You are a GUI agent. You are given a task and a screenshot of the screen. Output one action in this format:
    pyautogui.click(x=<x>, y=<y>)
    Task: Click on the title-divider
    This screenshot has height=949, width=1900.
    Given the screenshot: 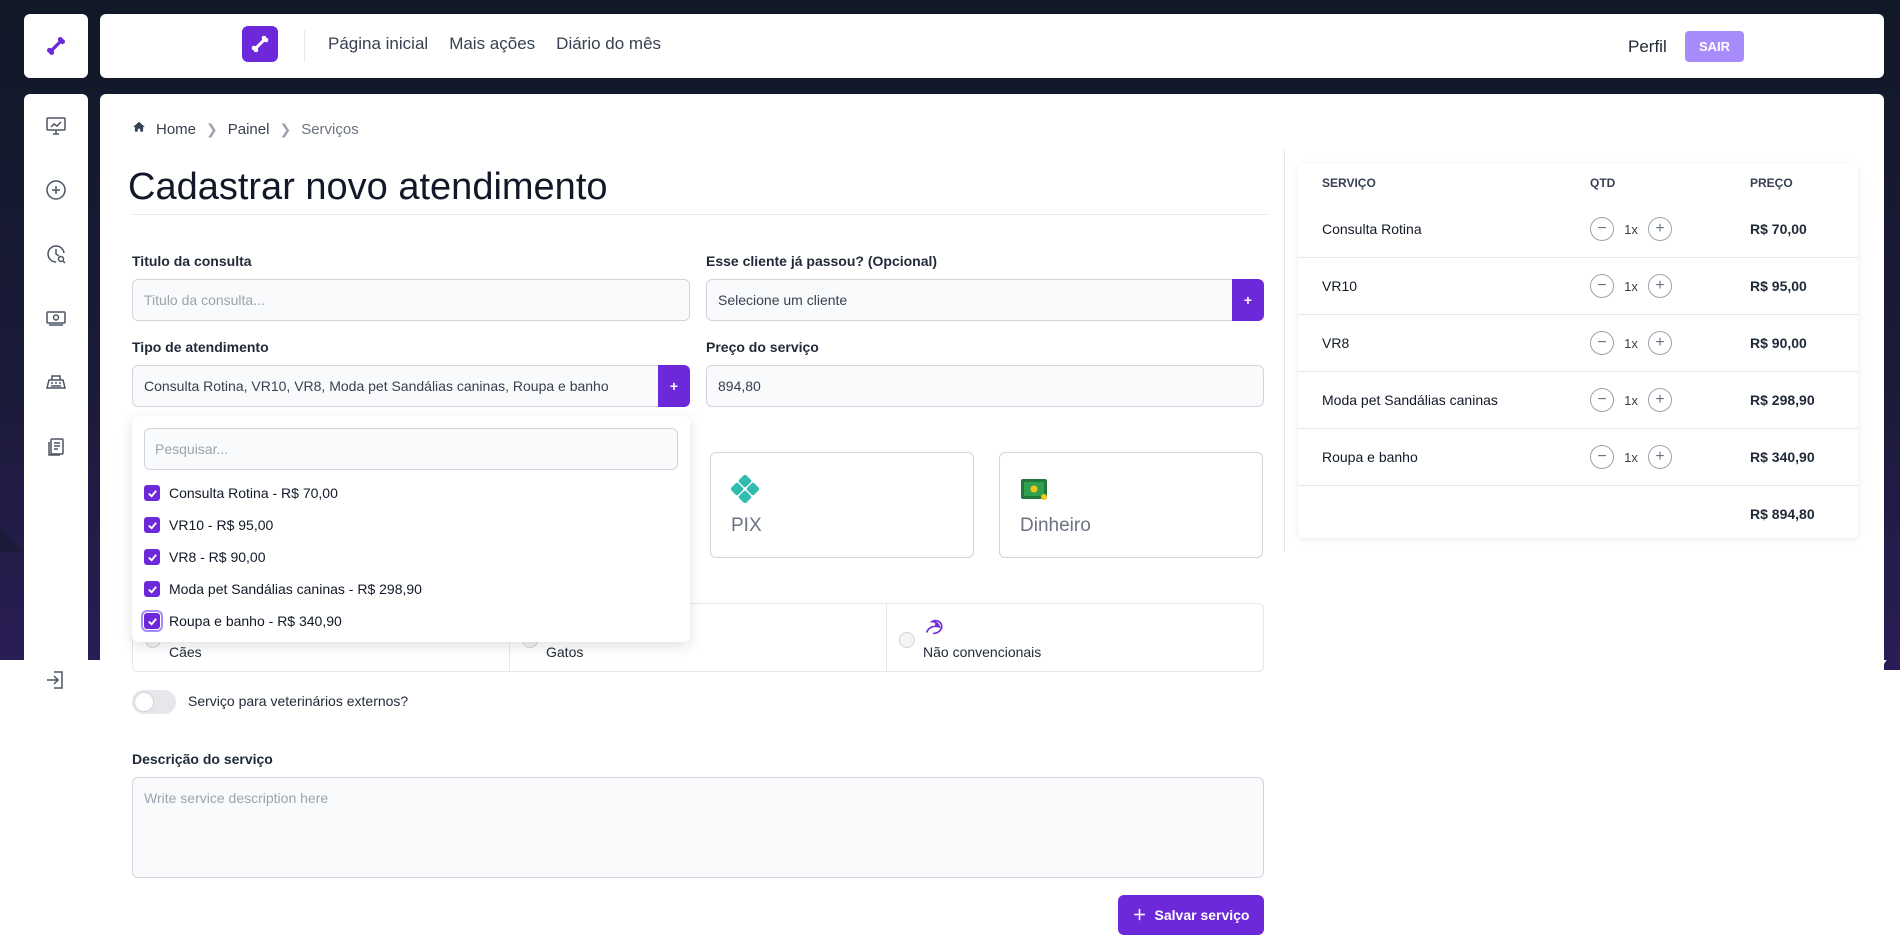 What is the action you would take?
    pyautogui.click(x=700, y=214)
    